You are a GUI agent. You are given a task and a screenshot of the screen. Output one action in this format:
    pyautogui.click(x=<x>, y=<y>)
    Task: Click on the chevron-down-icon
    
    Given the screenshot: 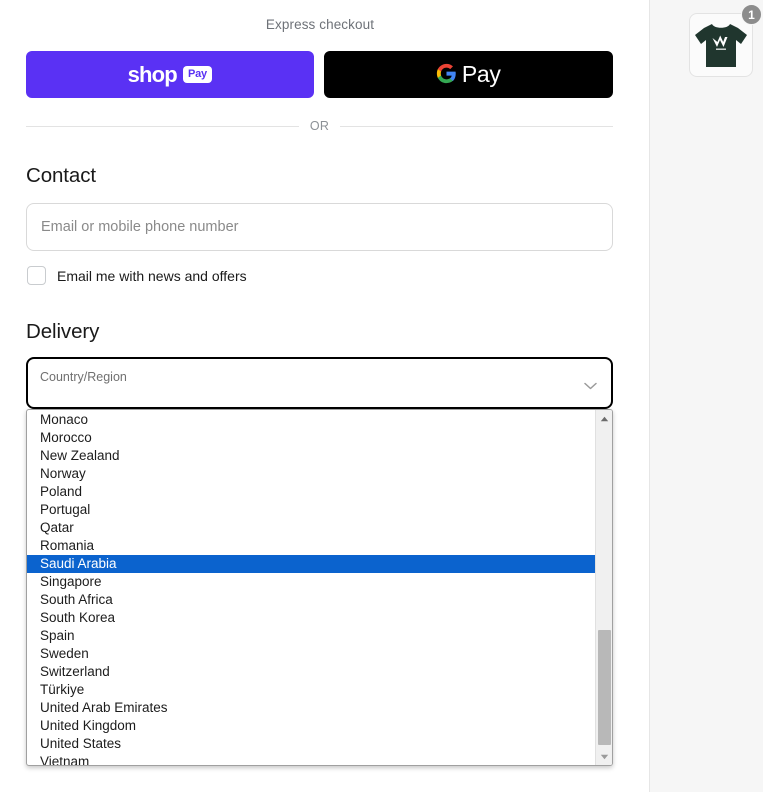 What is the action you would take?
    pyautogui.click(x=590, y=383)
    